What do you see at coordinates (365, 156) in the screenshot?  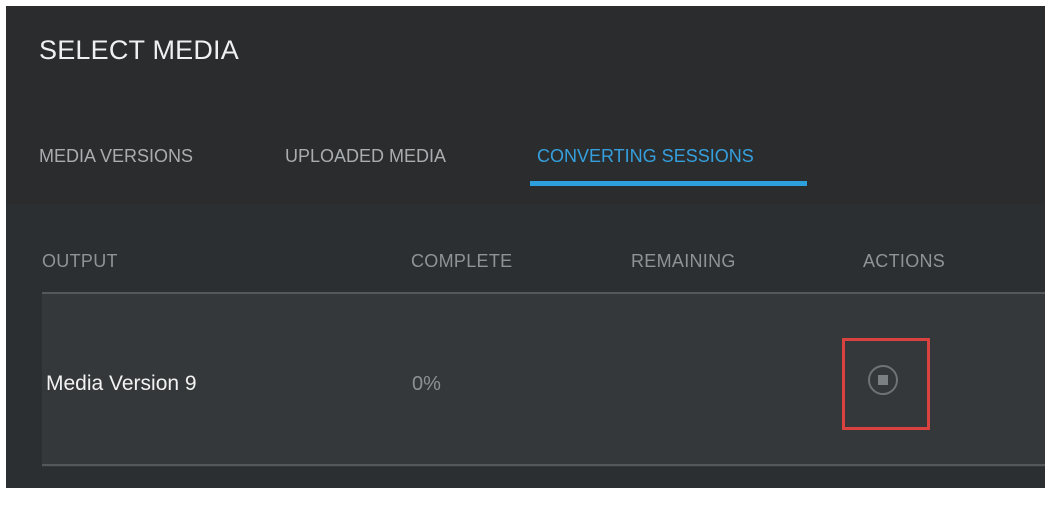 I see `tab-uploaded-media: UPLOADED MEDIA` at bounding box center [365, 156].